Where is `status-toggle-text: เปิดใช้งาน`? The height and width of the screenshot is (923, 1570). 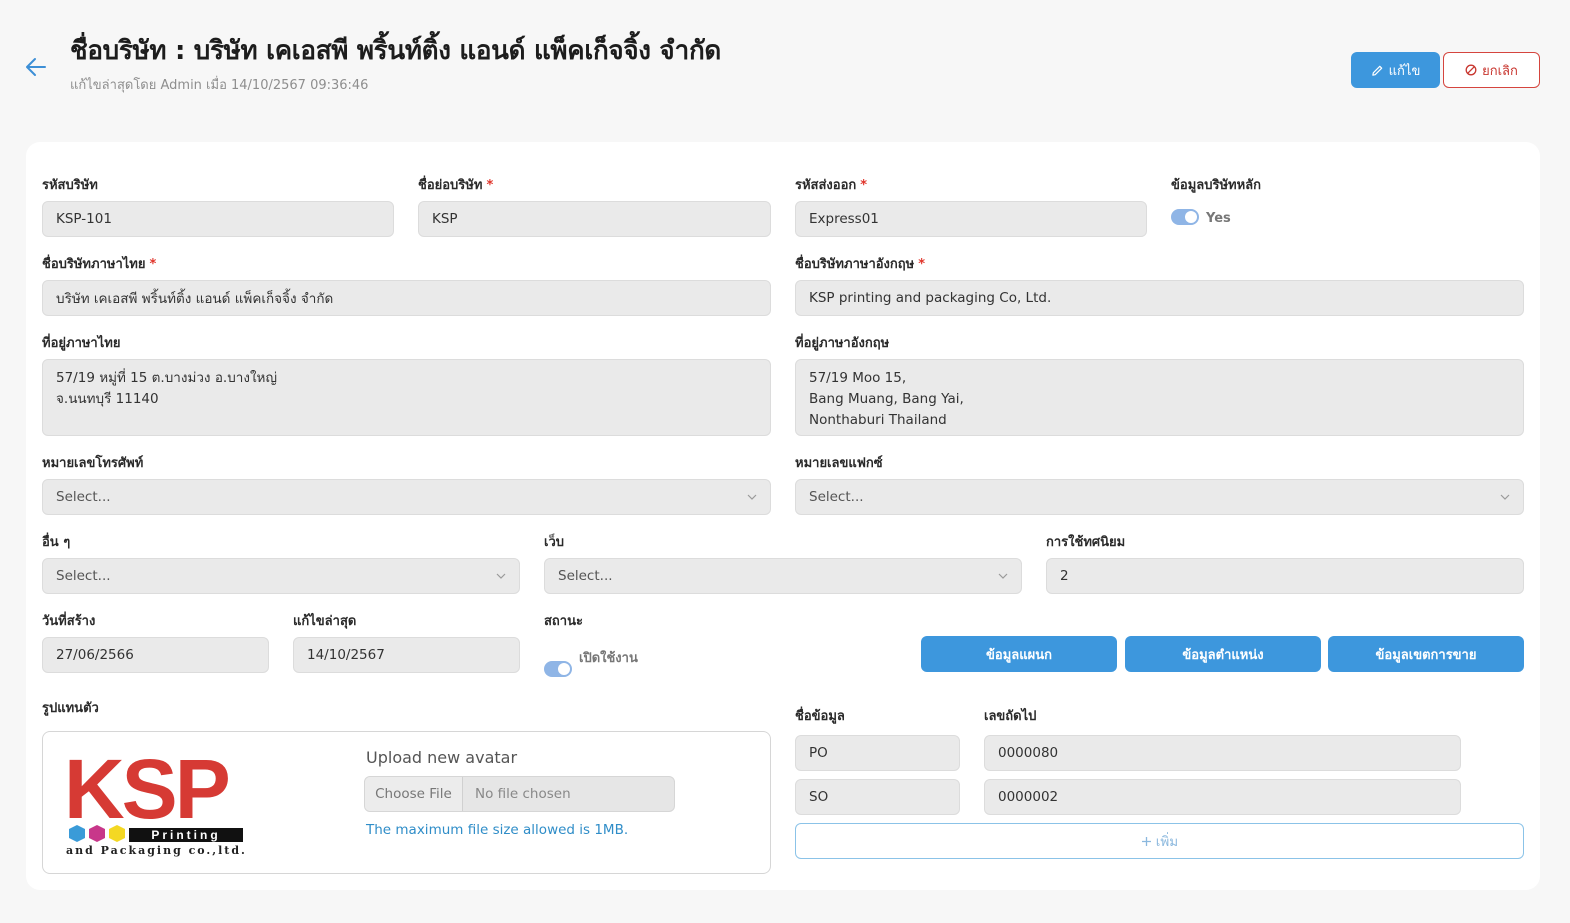
status-toggle-text: เปิดใช้งาน is located at coordinates (608, 658).